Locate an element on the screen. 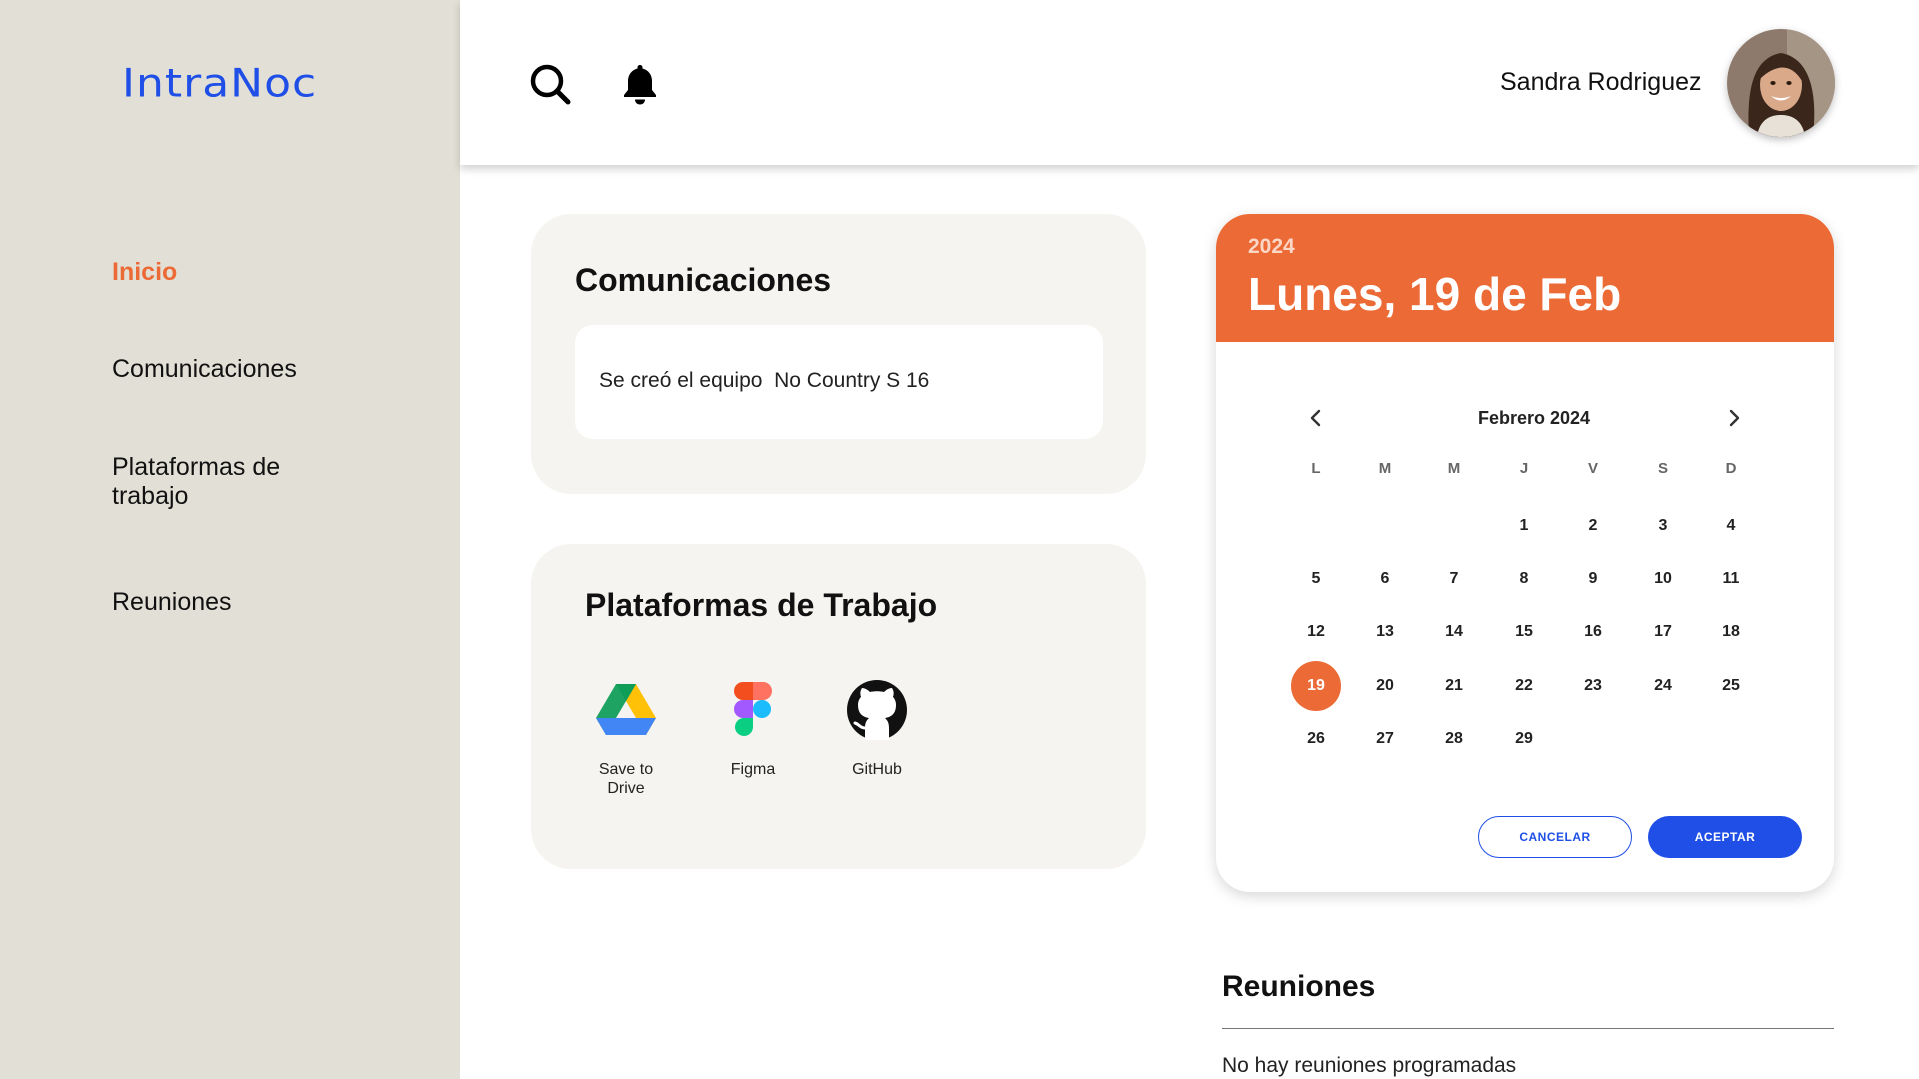 The height and width of the screenshot is (1079, 1919). day-cell: 12 is located at coordinates (1316, 632).